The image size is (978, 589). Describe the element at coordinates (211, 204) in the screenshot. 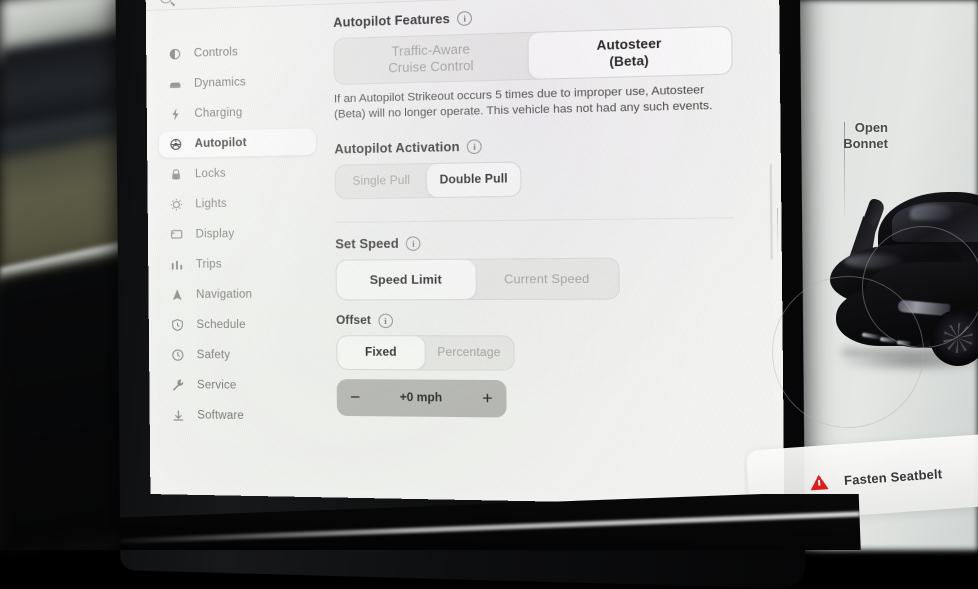

I see `sidebar-item-label: Lights` at that location.